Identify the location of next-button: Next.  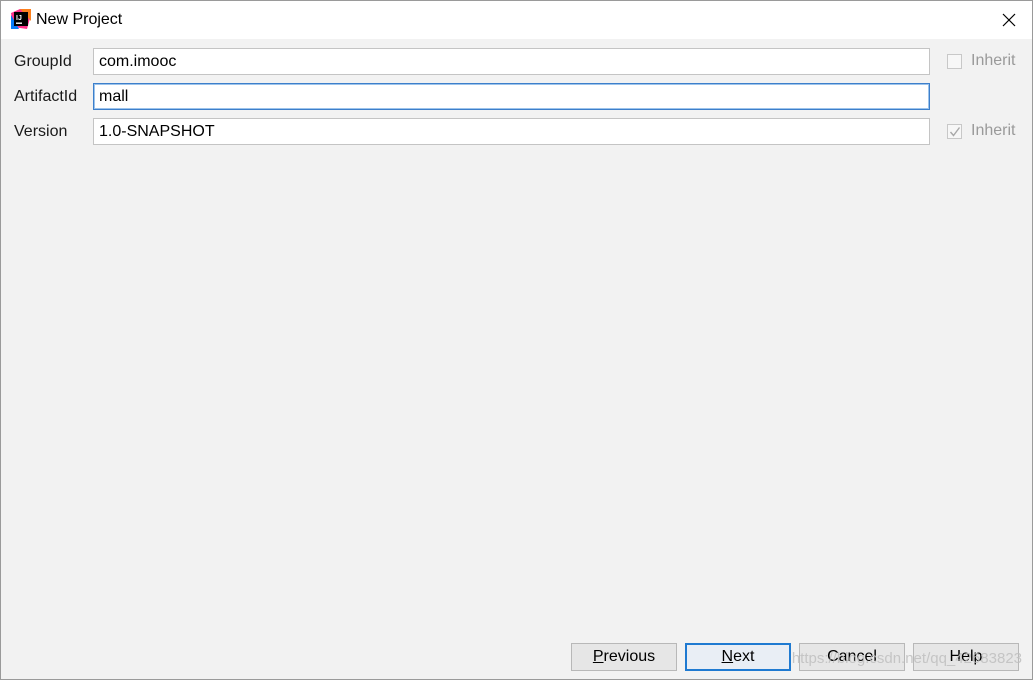
(738, 657).